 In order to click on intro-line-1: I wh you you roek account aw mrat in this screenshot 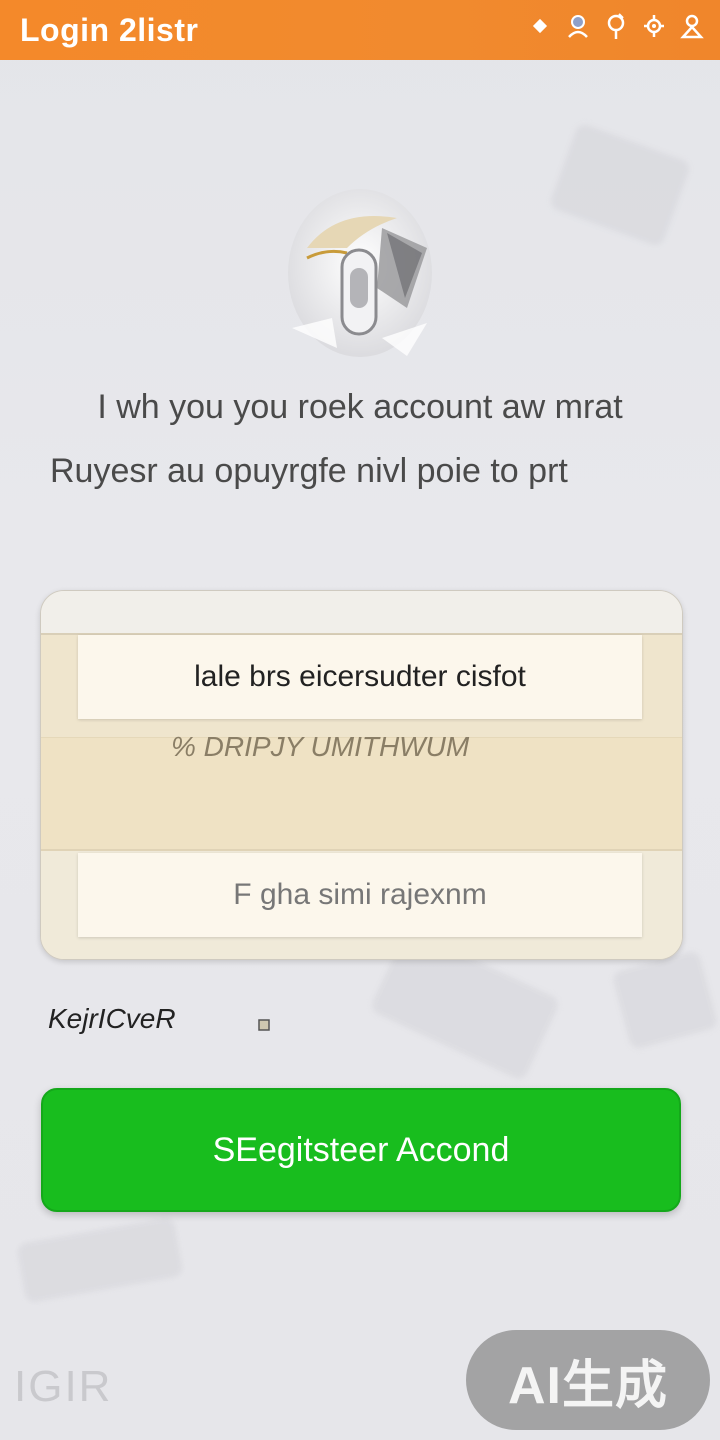, I will do `click(360, 407)`.